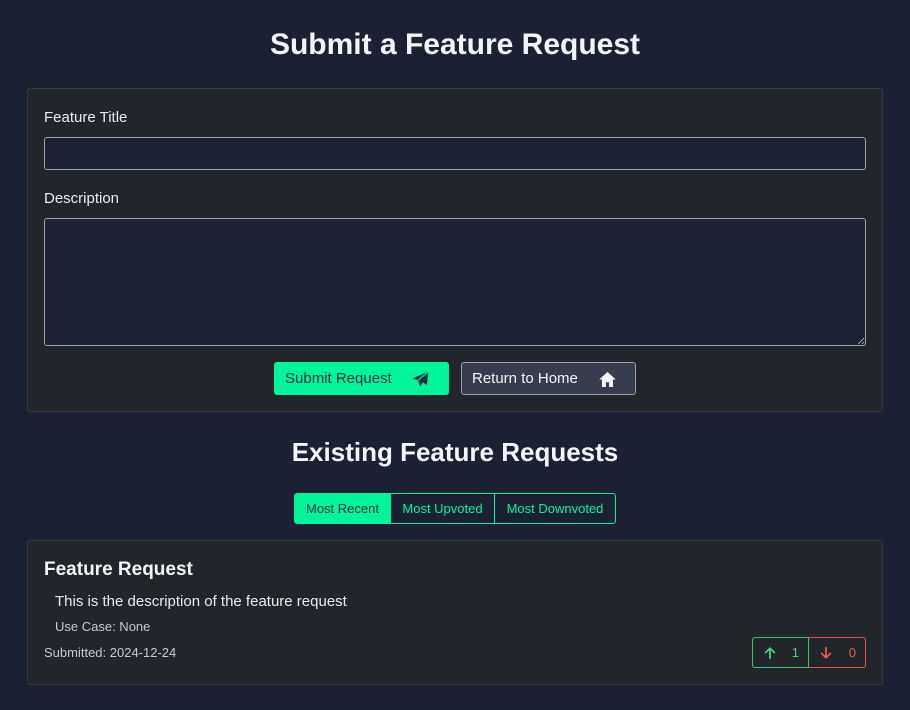  Describe the element at coordinates (442, 508) in the screenshot. I see `sort-most-upvoted-button: Most Upvoted` at that location.